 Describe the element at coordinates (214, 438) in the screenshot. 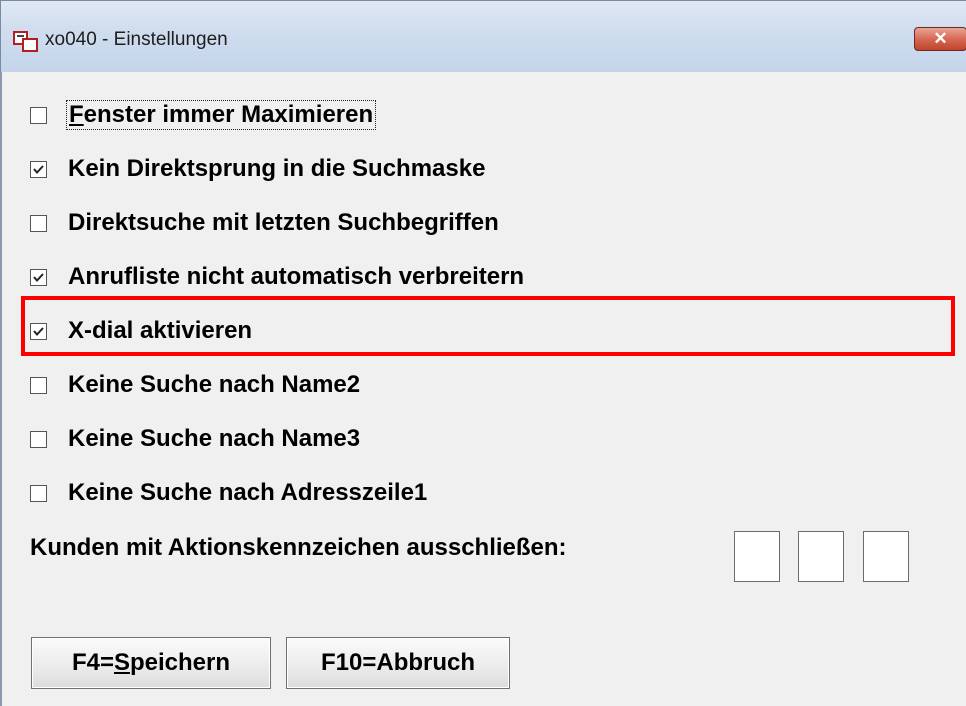

I see `option-label: Keine Suche nach Name3` at that location.